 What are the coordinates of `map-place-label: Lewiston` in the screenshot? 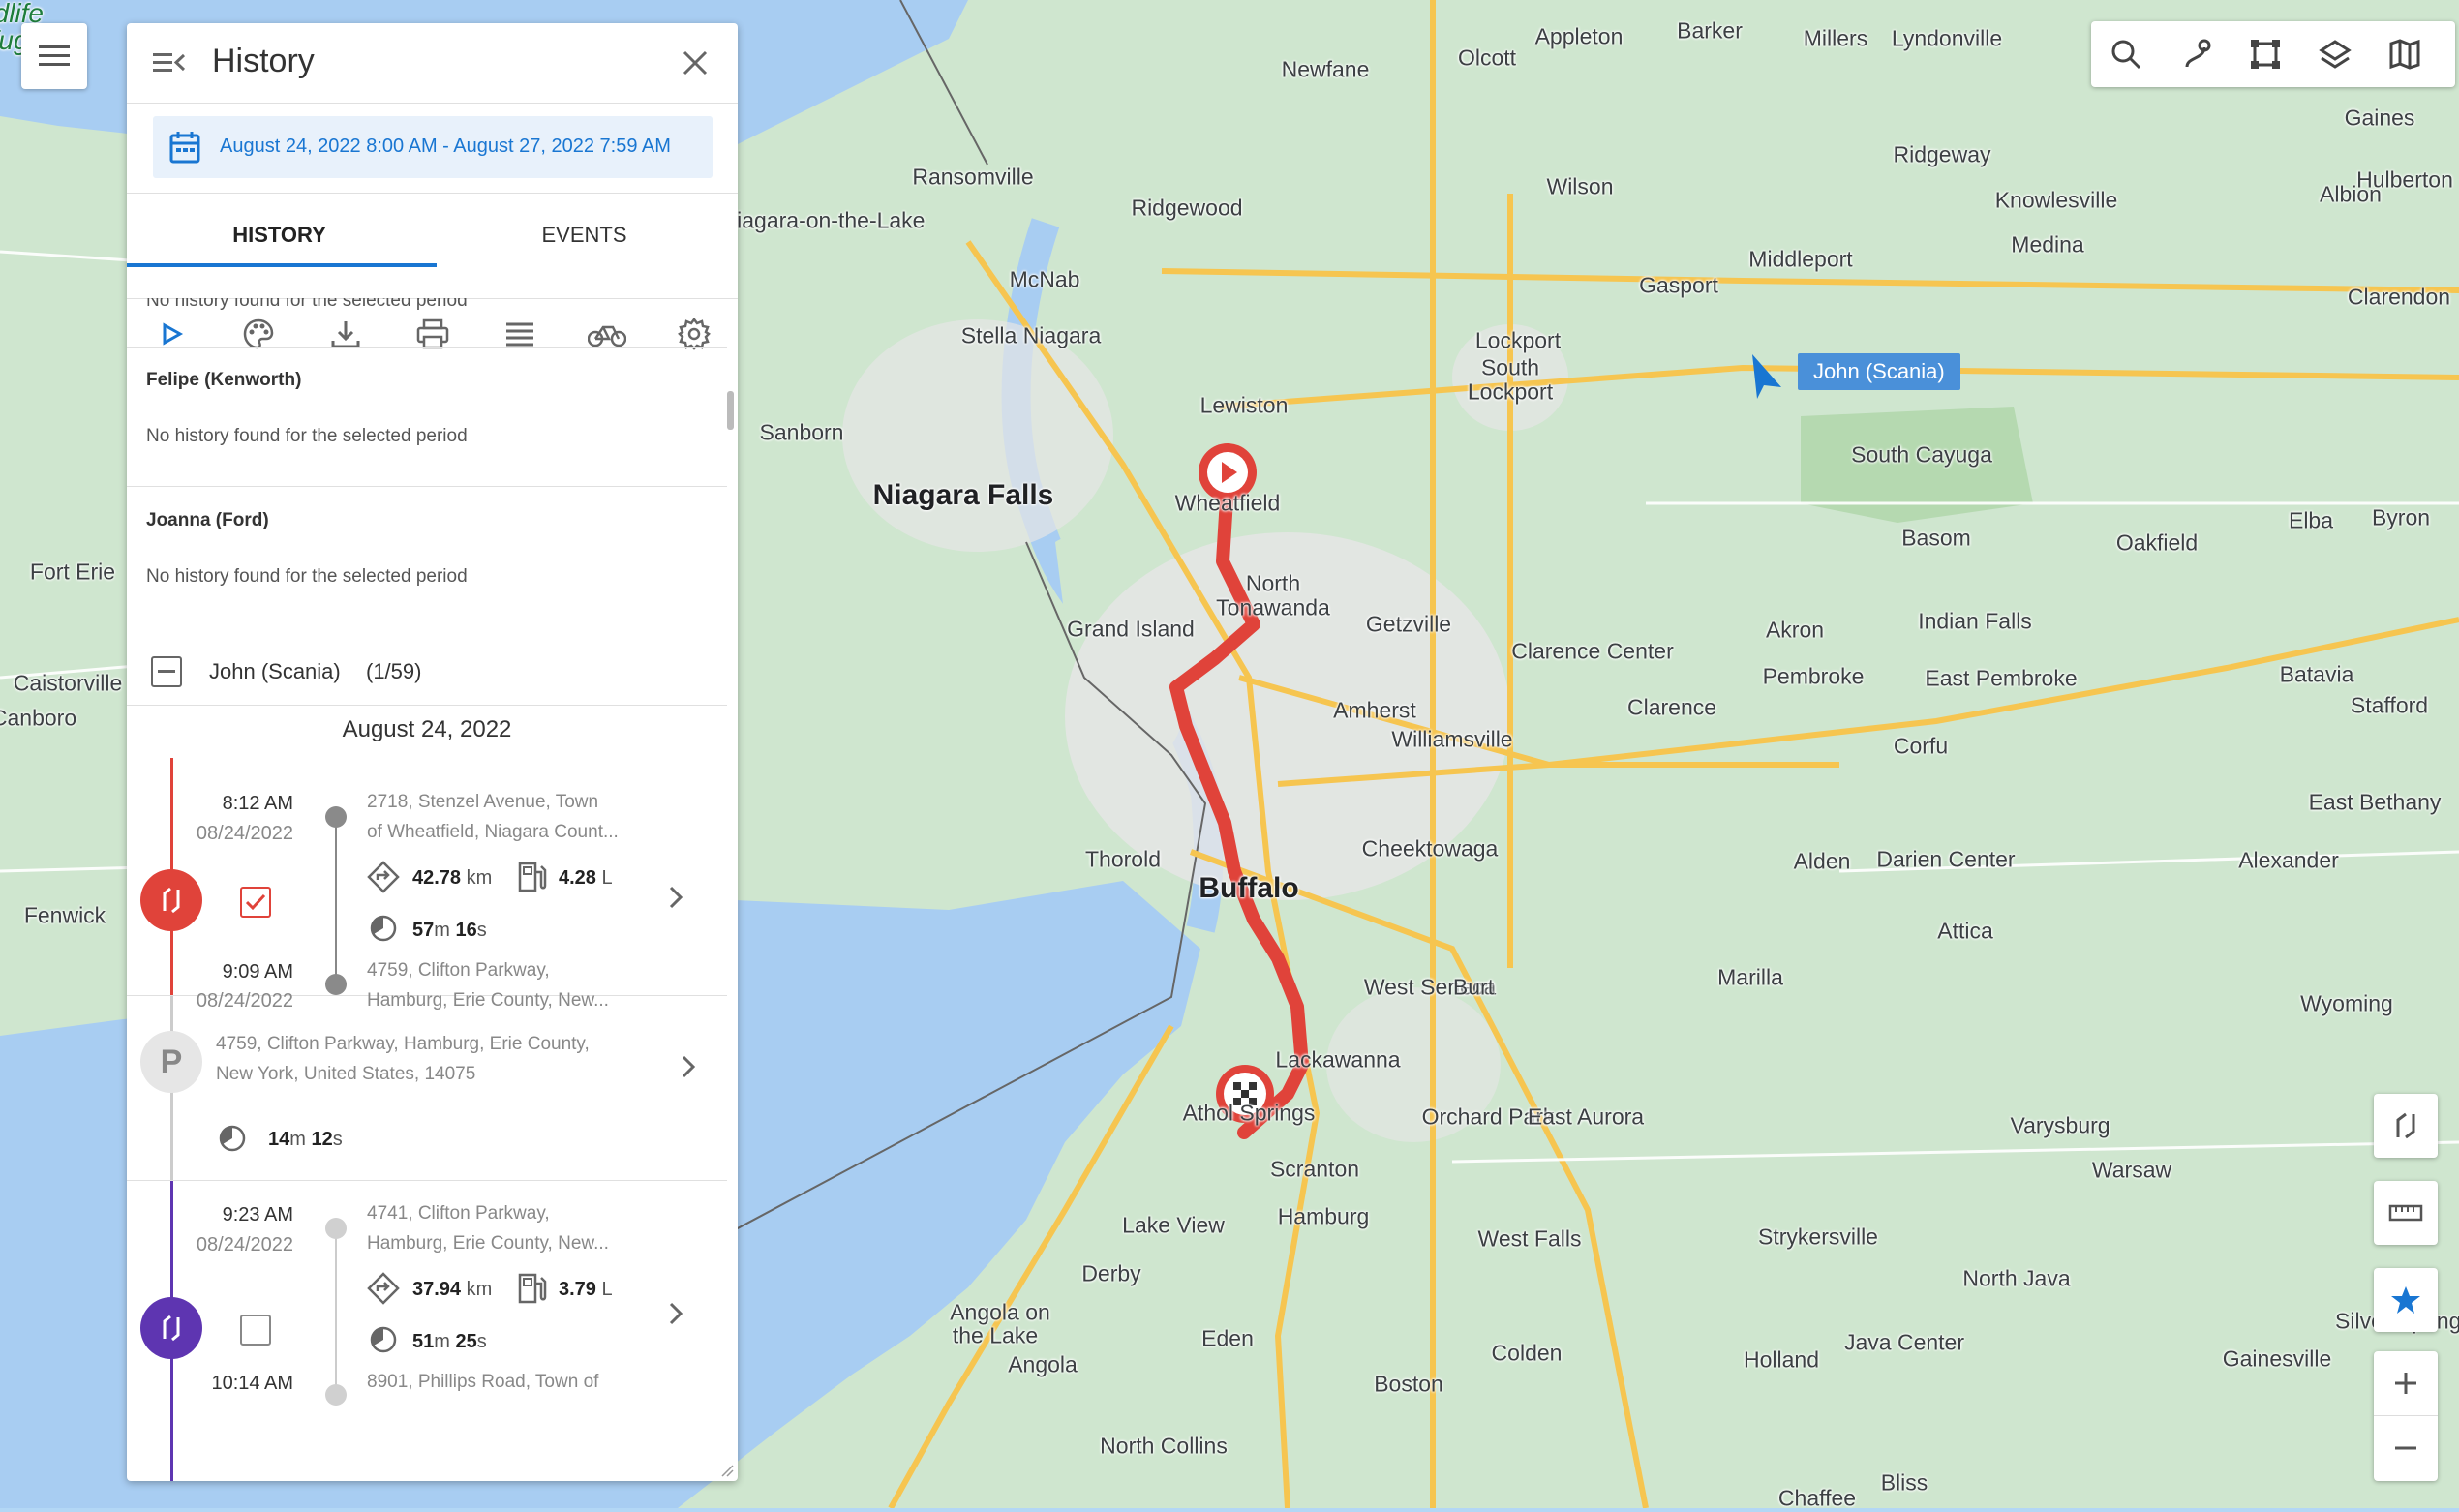 It's located at (1244, 405).